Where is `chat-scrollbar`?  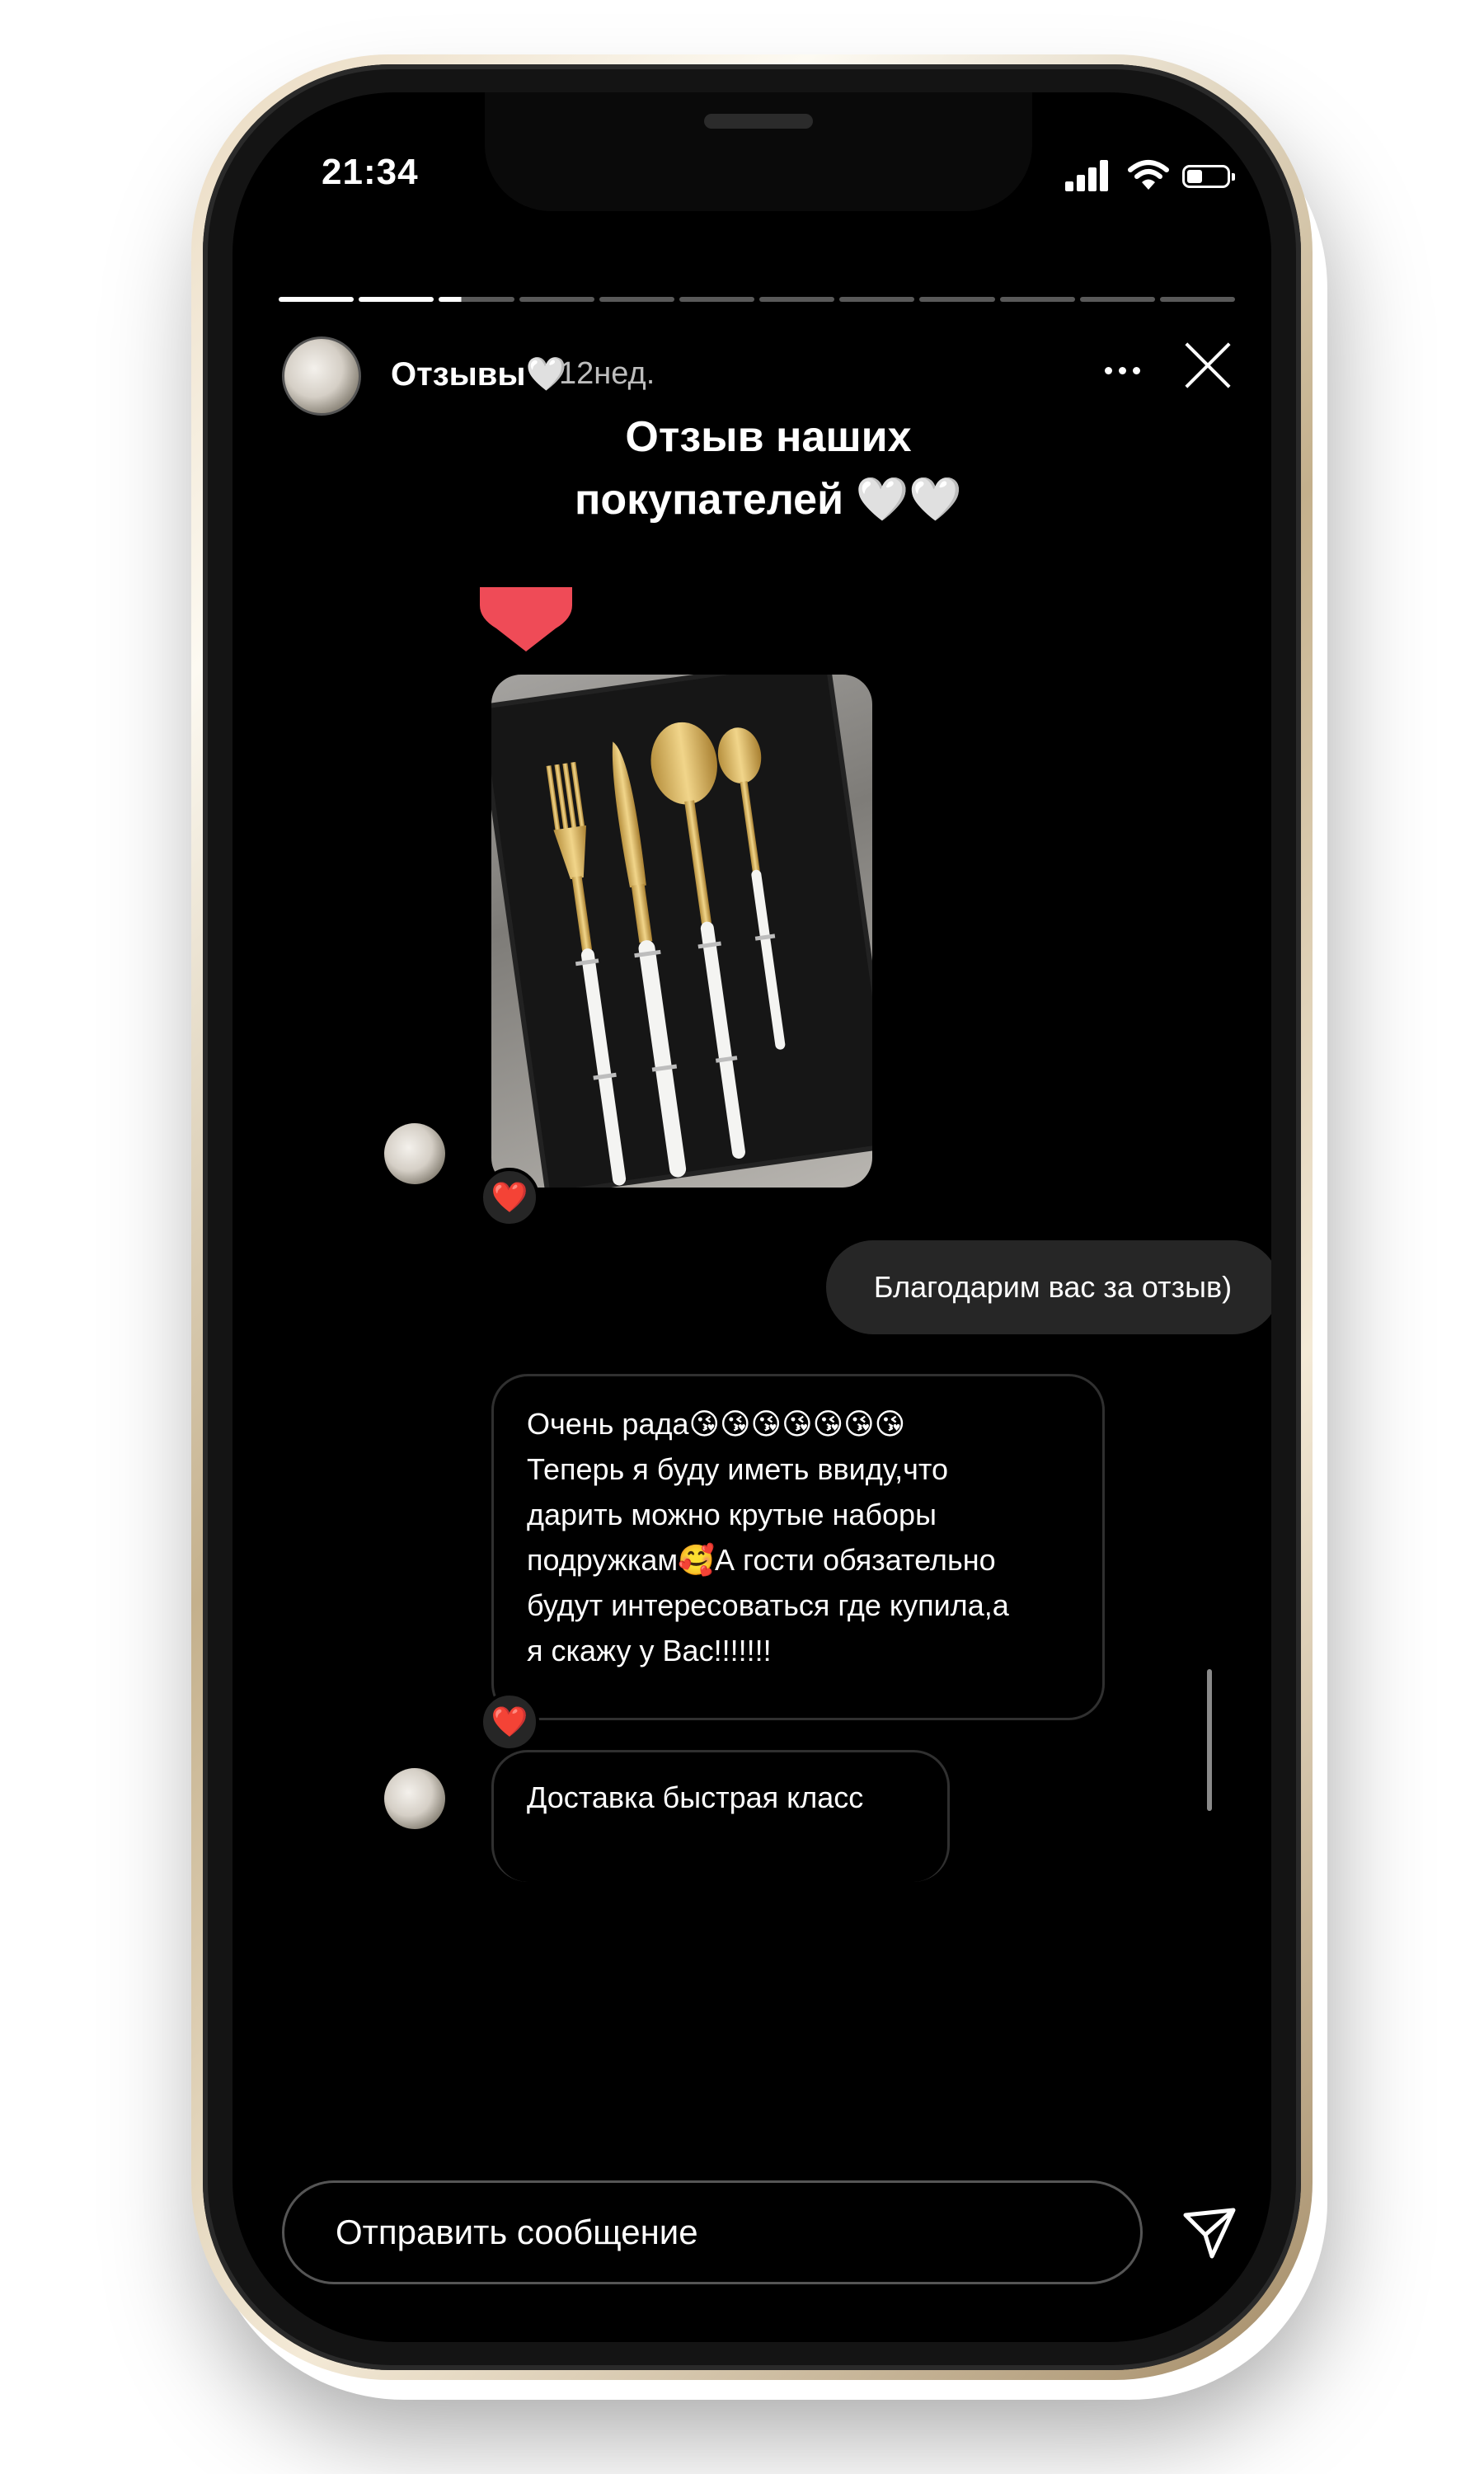 chat-scrollbar is located at coordinates (1209, 1740).